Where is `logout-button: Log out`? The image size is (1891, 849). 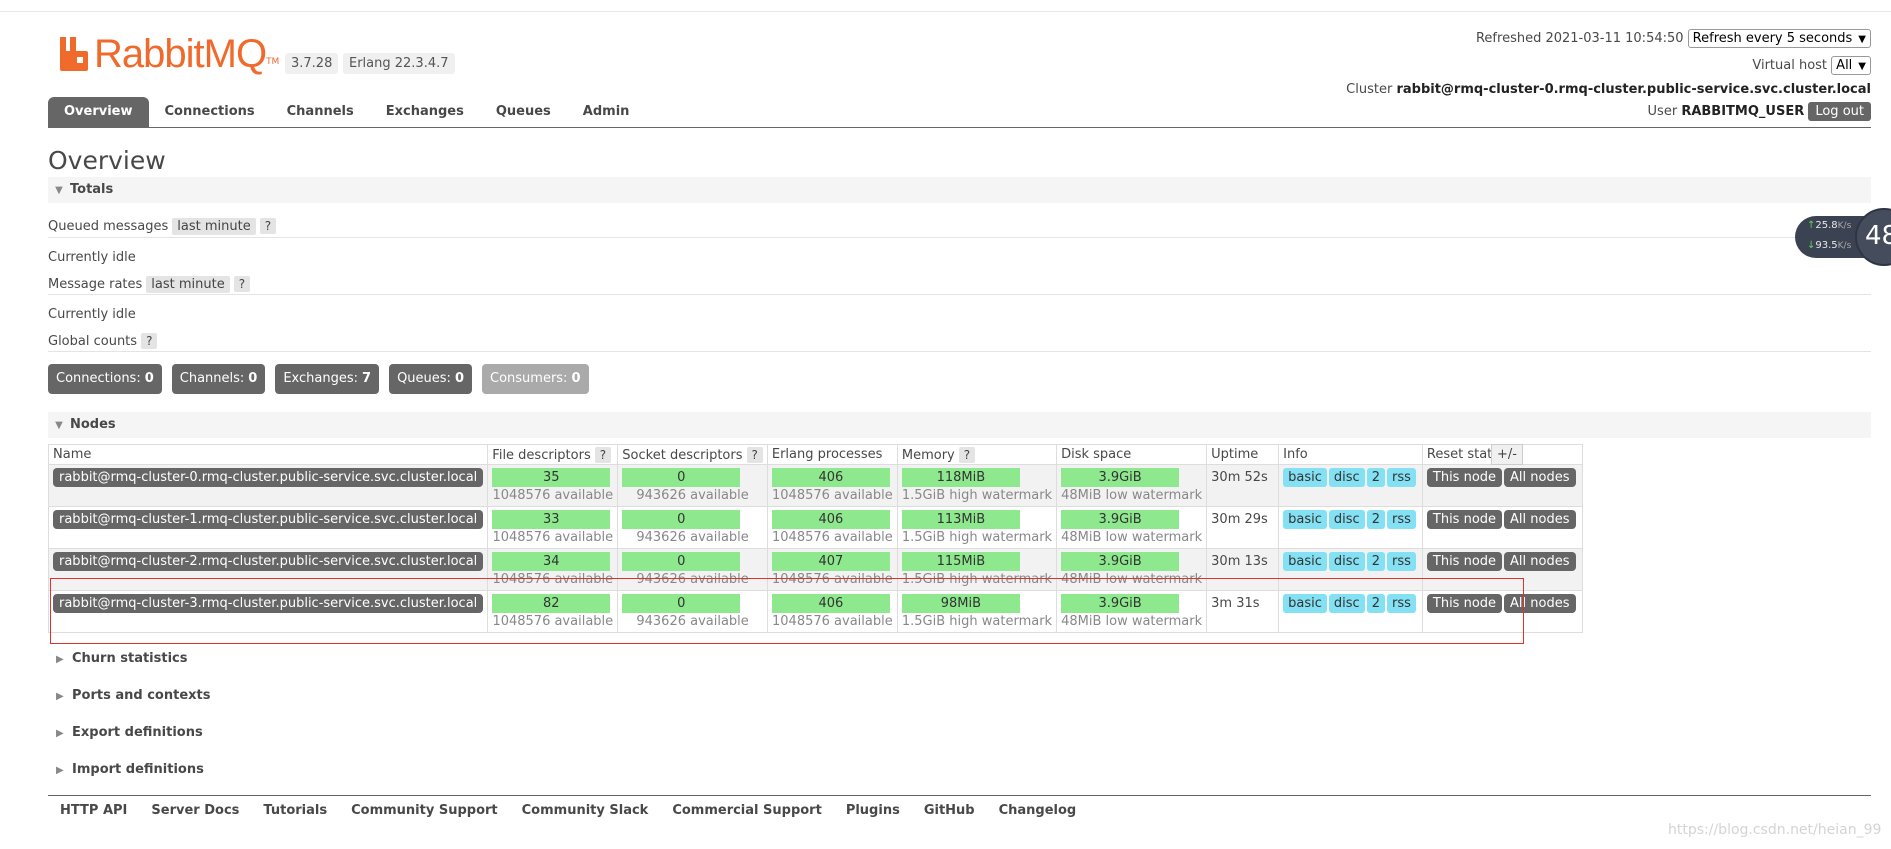 logout-button: Log out is located at coordinates (1839, 111).